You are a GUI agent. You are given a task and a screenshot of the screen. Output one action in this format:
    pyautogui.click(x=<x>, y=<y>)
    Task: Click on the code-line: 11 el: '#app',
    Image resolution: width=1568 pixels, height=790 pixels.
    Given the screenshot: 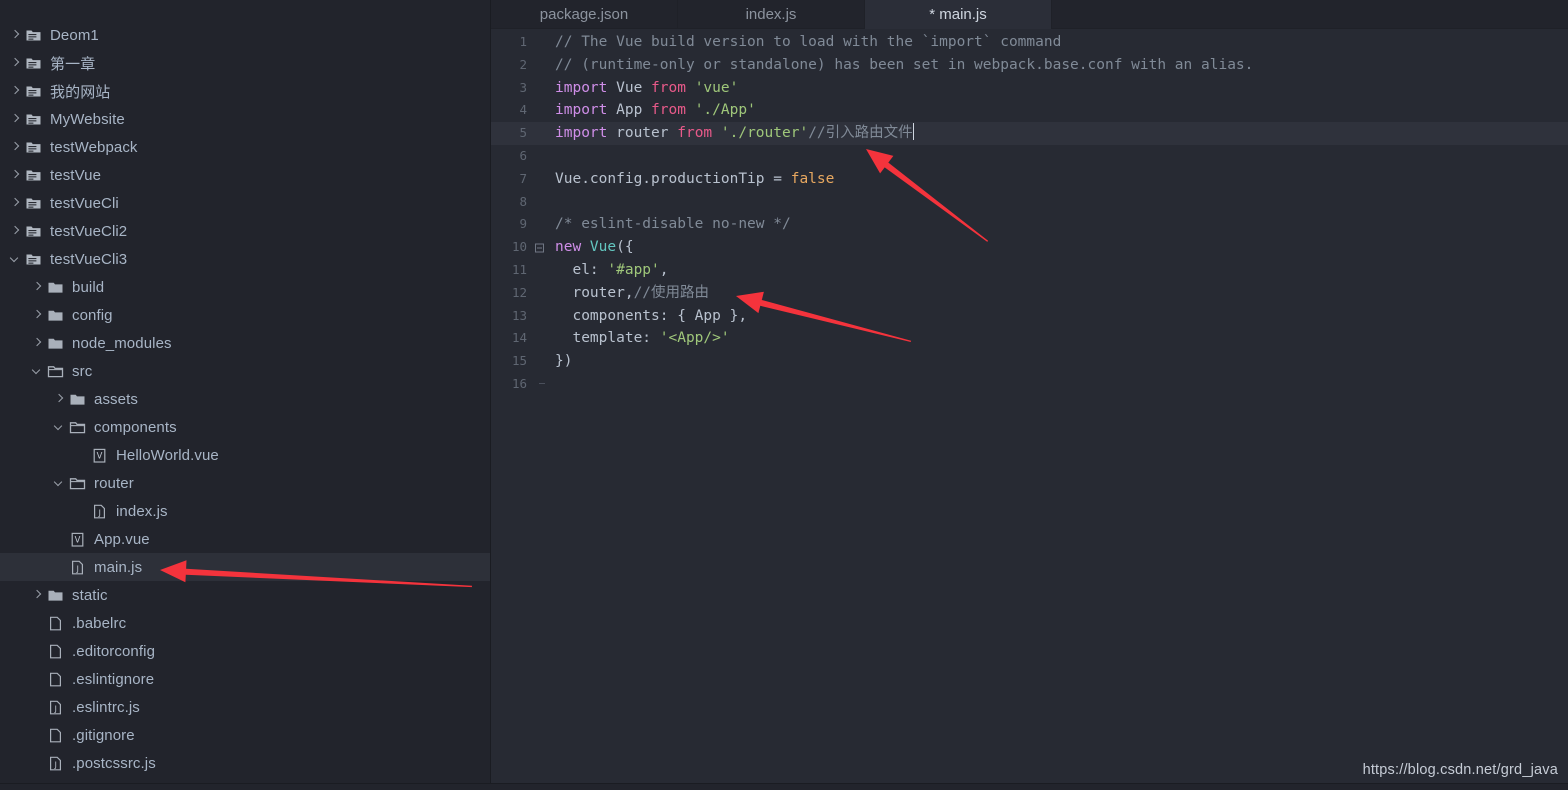 What is the action you would take?
    pyautogui.click(x=1029, y=270)
    